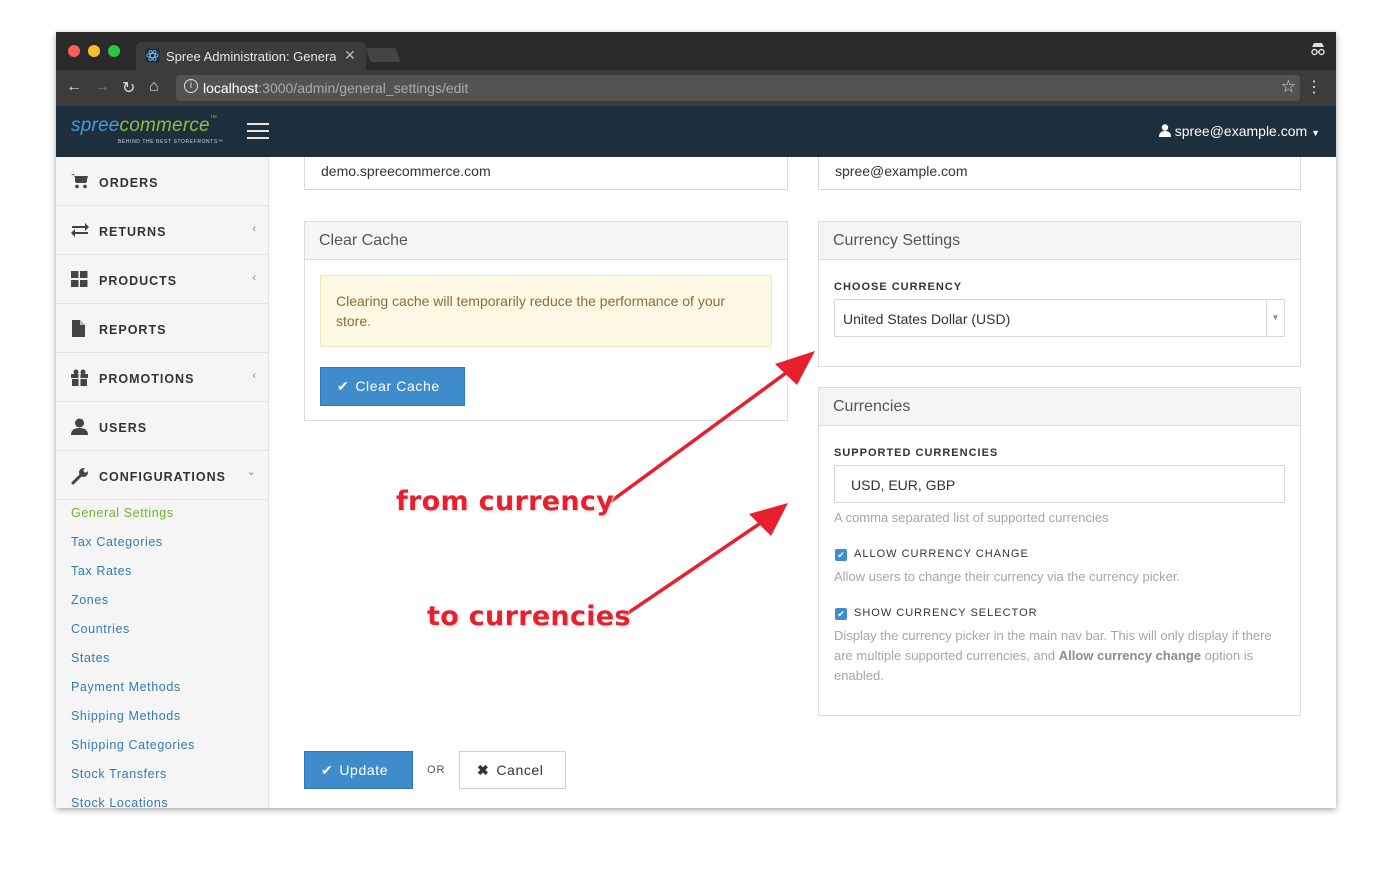 Image resolution: width=1392 pixels, height=886 pixels. What do you see at coordinates (711, 427) in the screenshot?
I see `arrow-from-currency` at bounding box center [711, 427].